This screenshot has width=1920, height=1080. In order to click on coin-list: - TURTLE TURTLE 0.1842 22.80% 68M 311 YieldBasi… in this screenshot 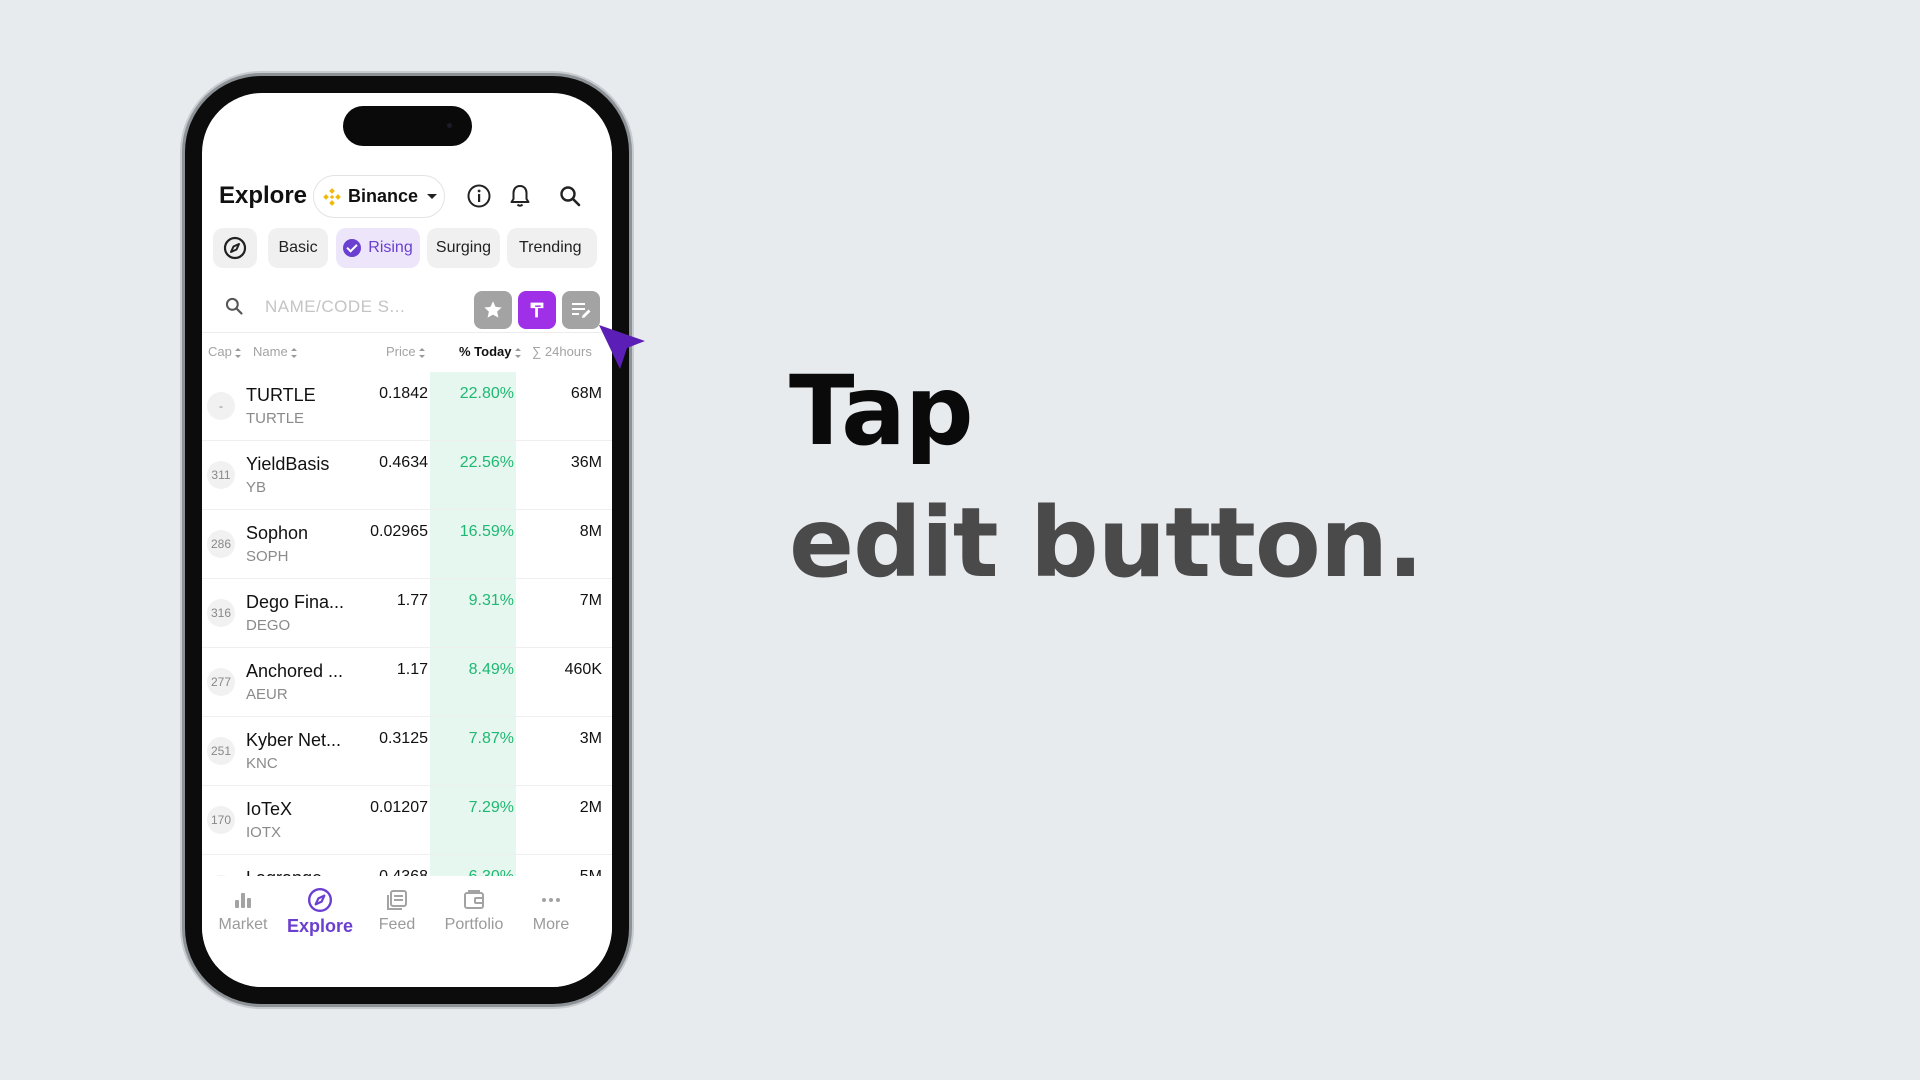, I will do `click(407, 624)`.